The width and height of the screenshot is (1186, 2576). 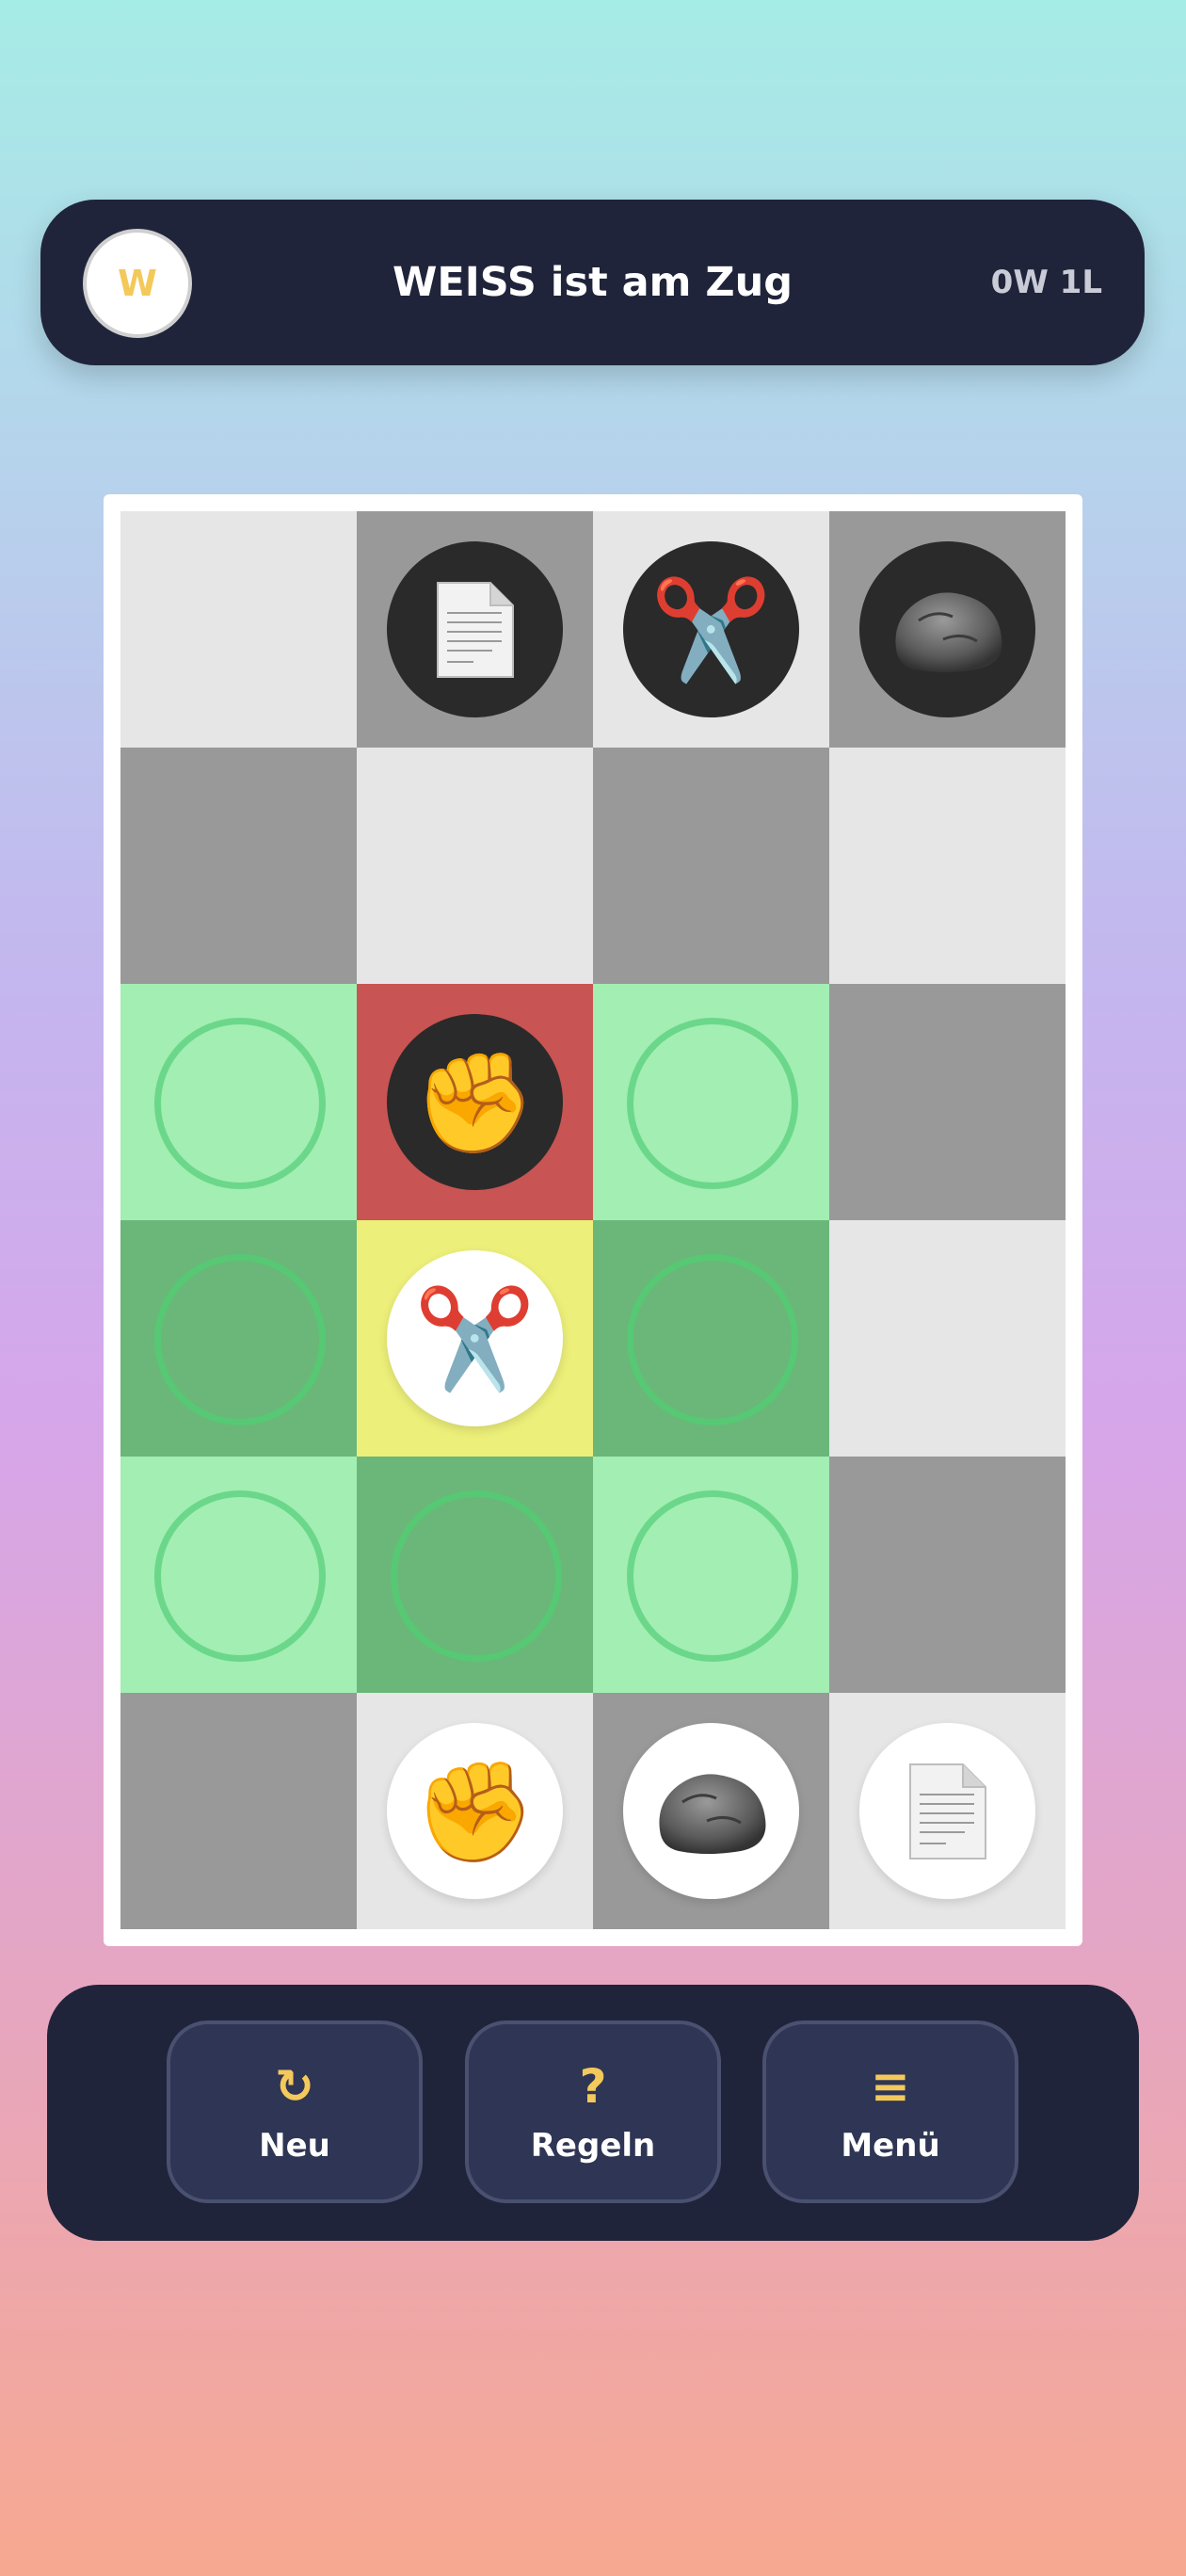 I want to click on rules-label: Regeln, so click(x=593, y=2146).